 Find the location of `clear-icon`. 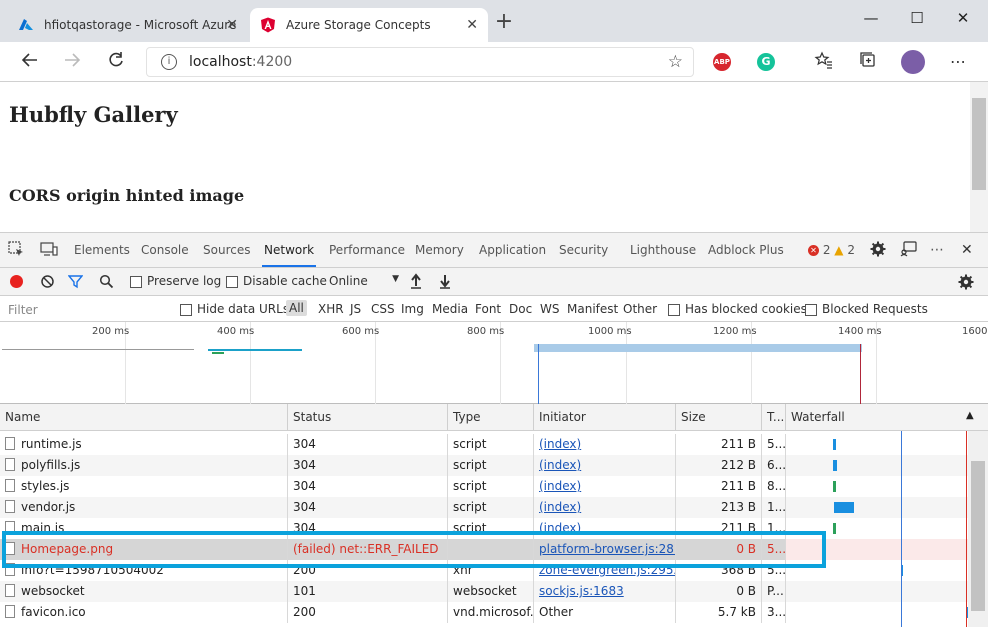

clear-icon is located at coordinates (47, 283).